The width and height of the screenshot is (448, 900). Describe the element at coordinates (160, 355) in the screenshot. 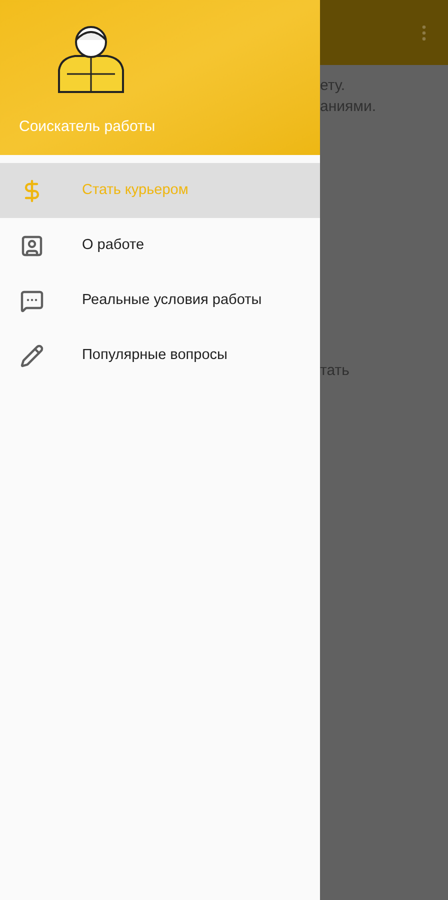

I see `menu-item: Популярные вопросы` at that location.